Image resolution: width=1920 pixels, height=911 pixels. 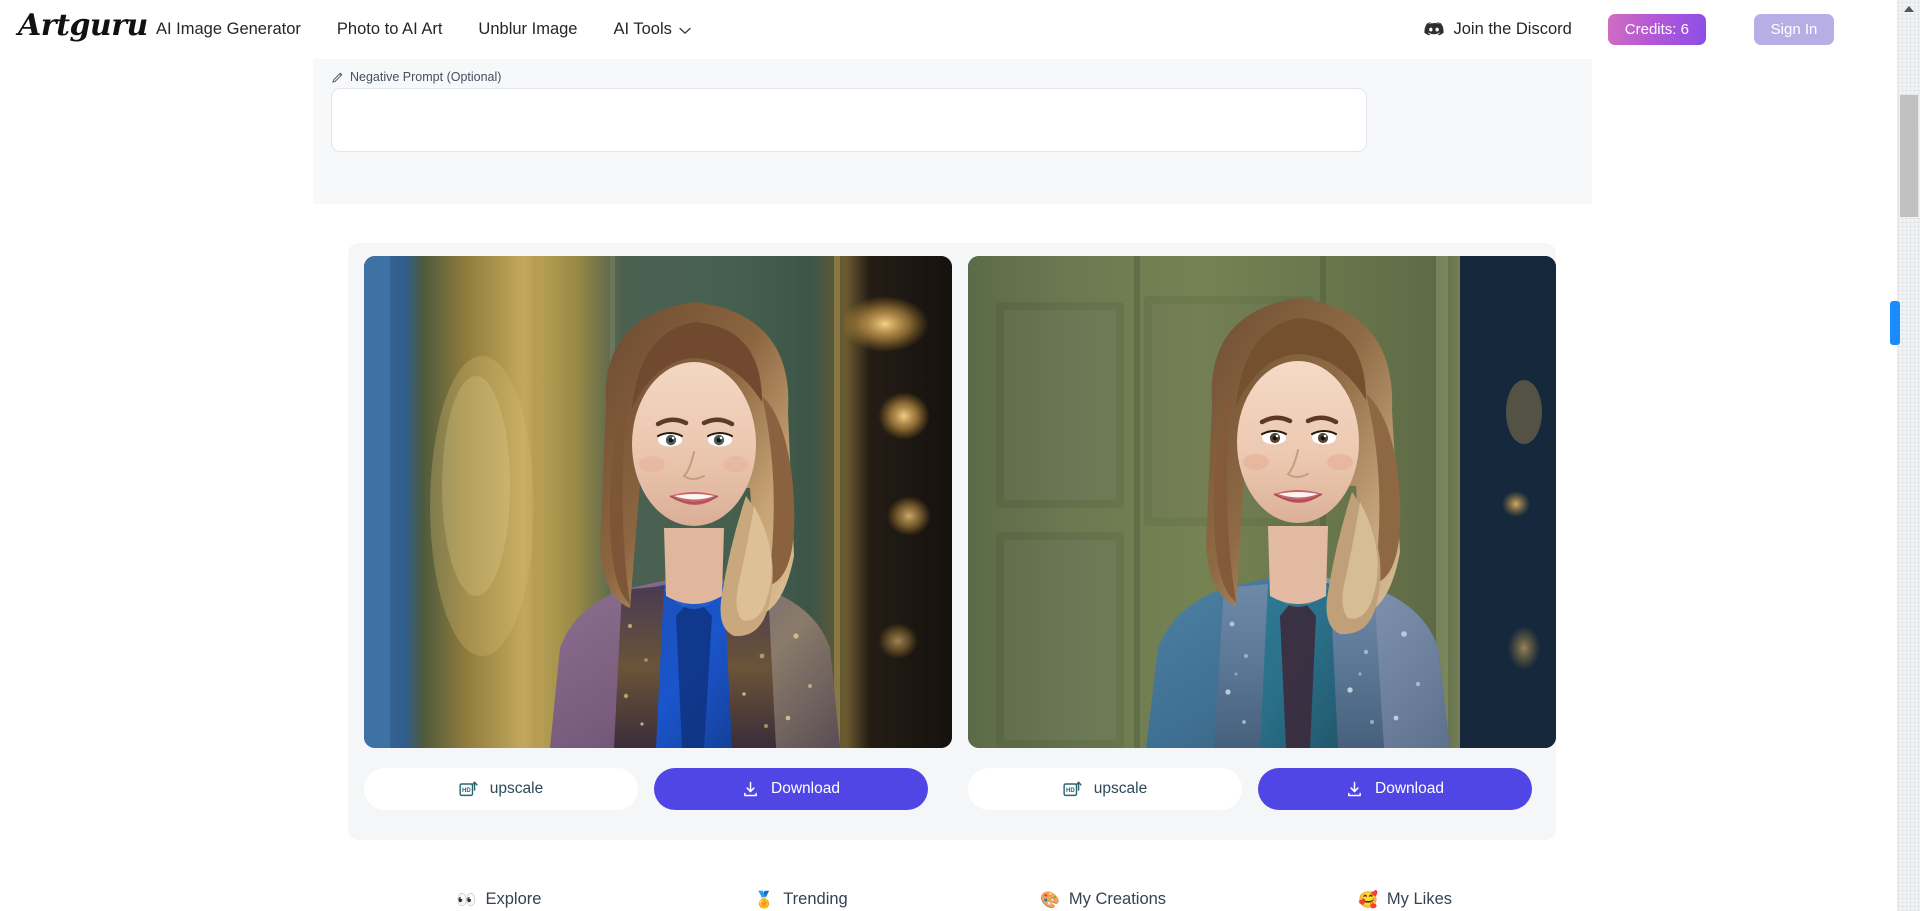 I want to click on bottom-nav-item-trending: 🏅 Trending, so click(x=801, y=899).